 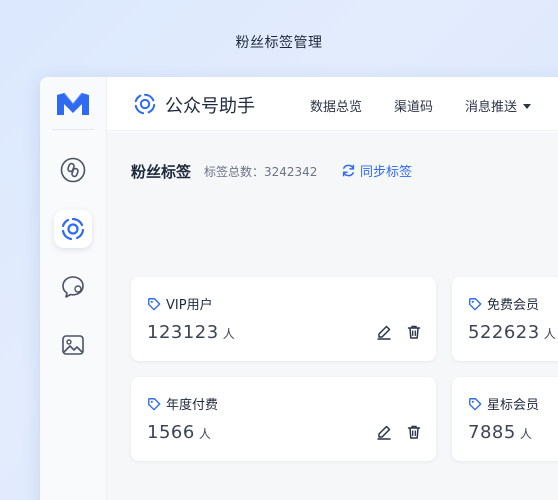 I want to click on image-icon, so click(x=73, y=345).